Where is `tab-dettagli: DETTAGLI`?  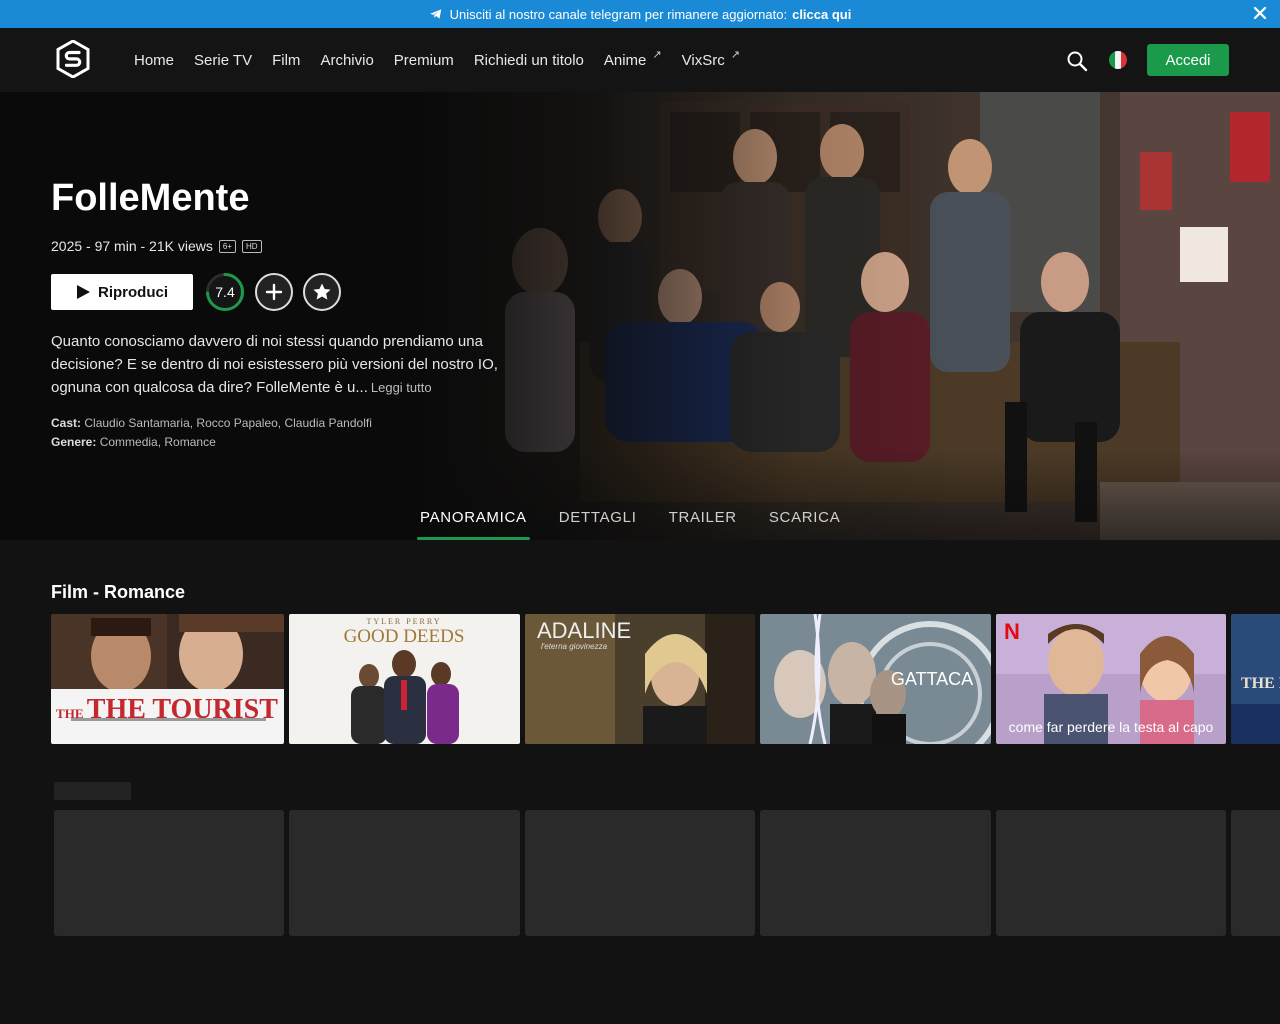 tab-dettagli: DETTAGLI is located at coordinates (598, 521).